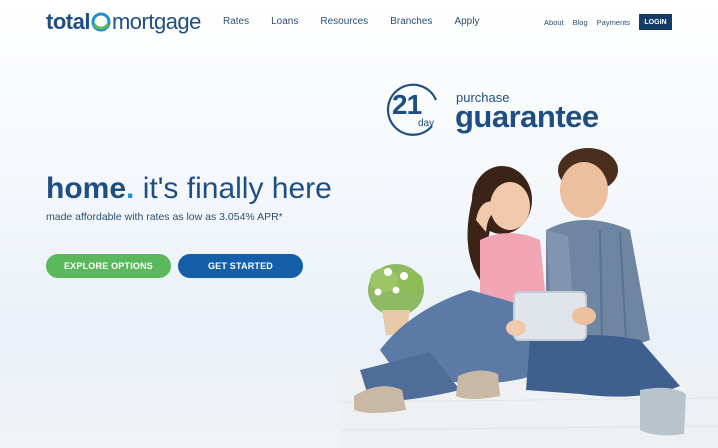 The image size is (718, 448). What do you see at coordinates (426, 123) in the screenshot?
I see `badge-day: day` at bounding box center [426, 123].